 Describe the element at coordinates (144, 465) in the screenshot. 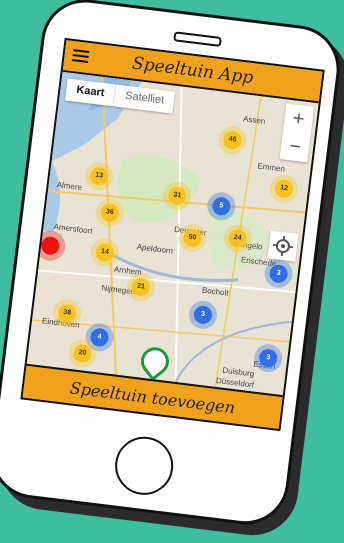

I see `home-button` at that location.